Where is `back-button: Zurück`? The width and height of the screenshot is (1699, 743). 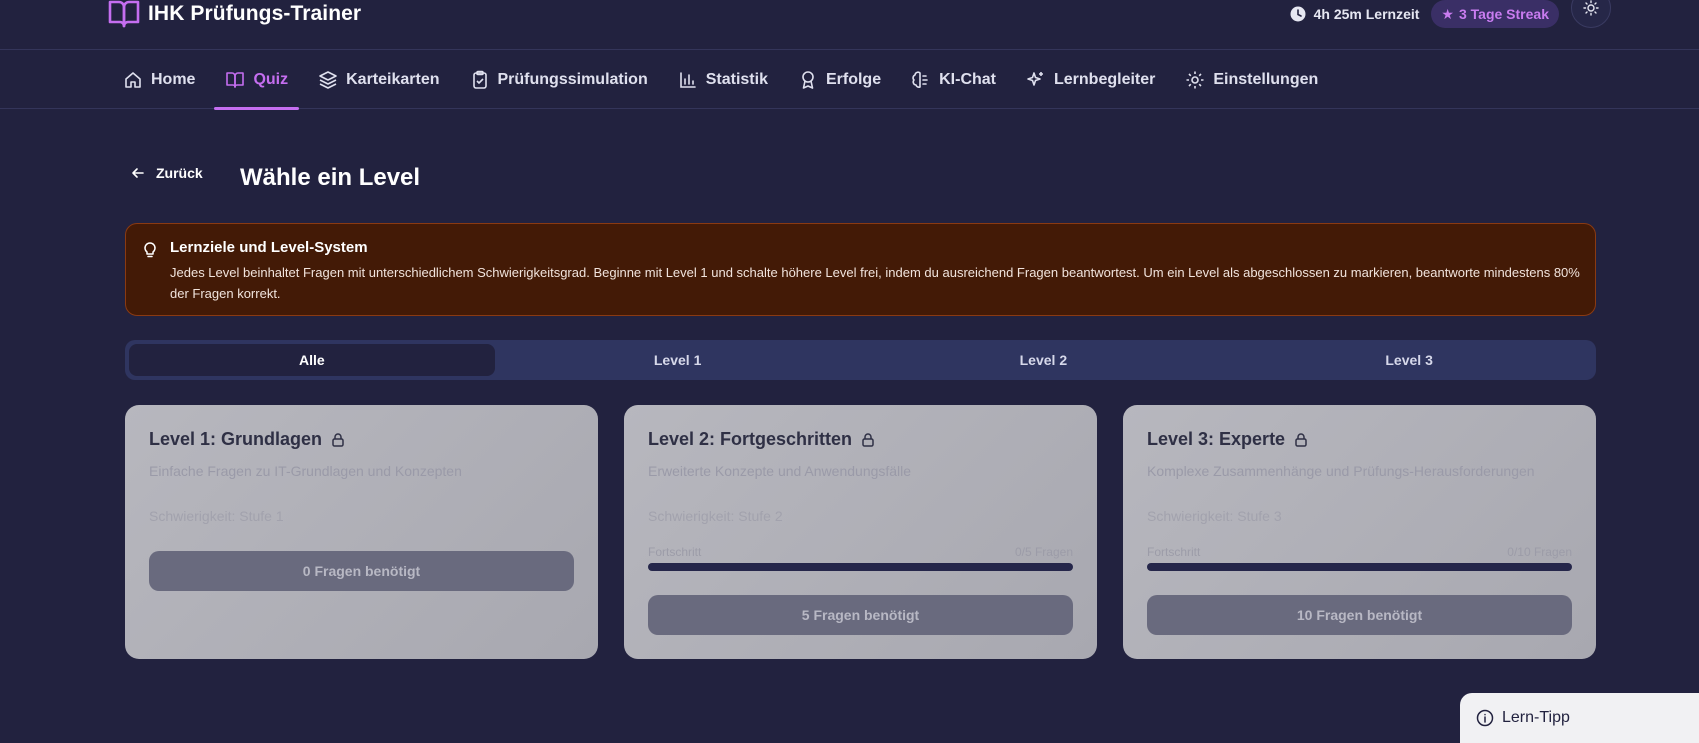 back-button: Zurück is located at coordinates (166, 173).